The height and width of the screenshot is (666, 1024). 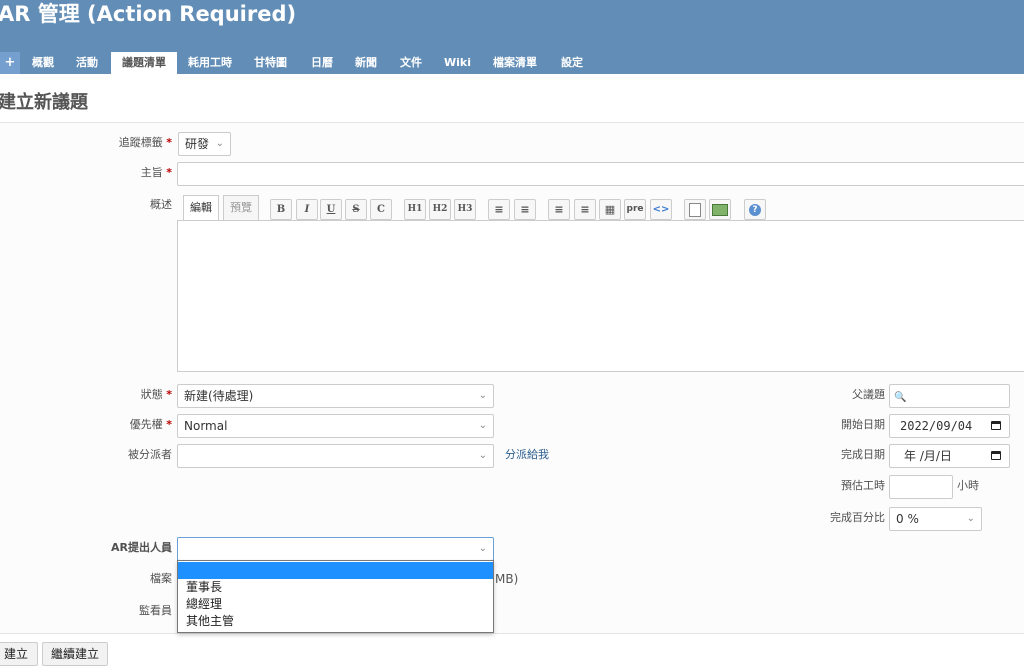 What do you see at coordinates (415, 209) in the screenshot?
I see `heading1-button: H1` at bounding box center [415, 209].